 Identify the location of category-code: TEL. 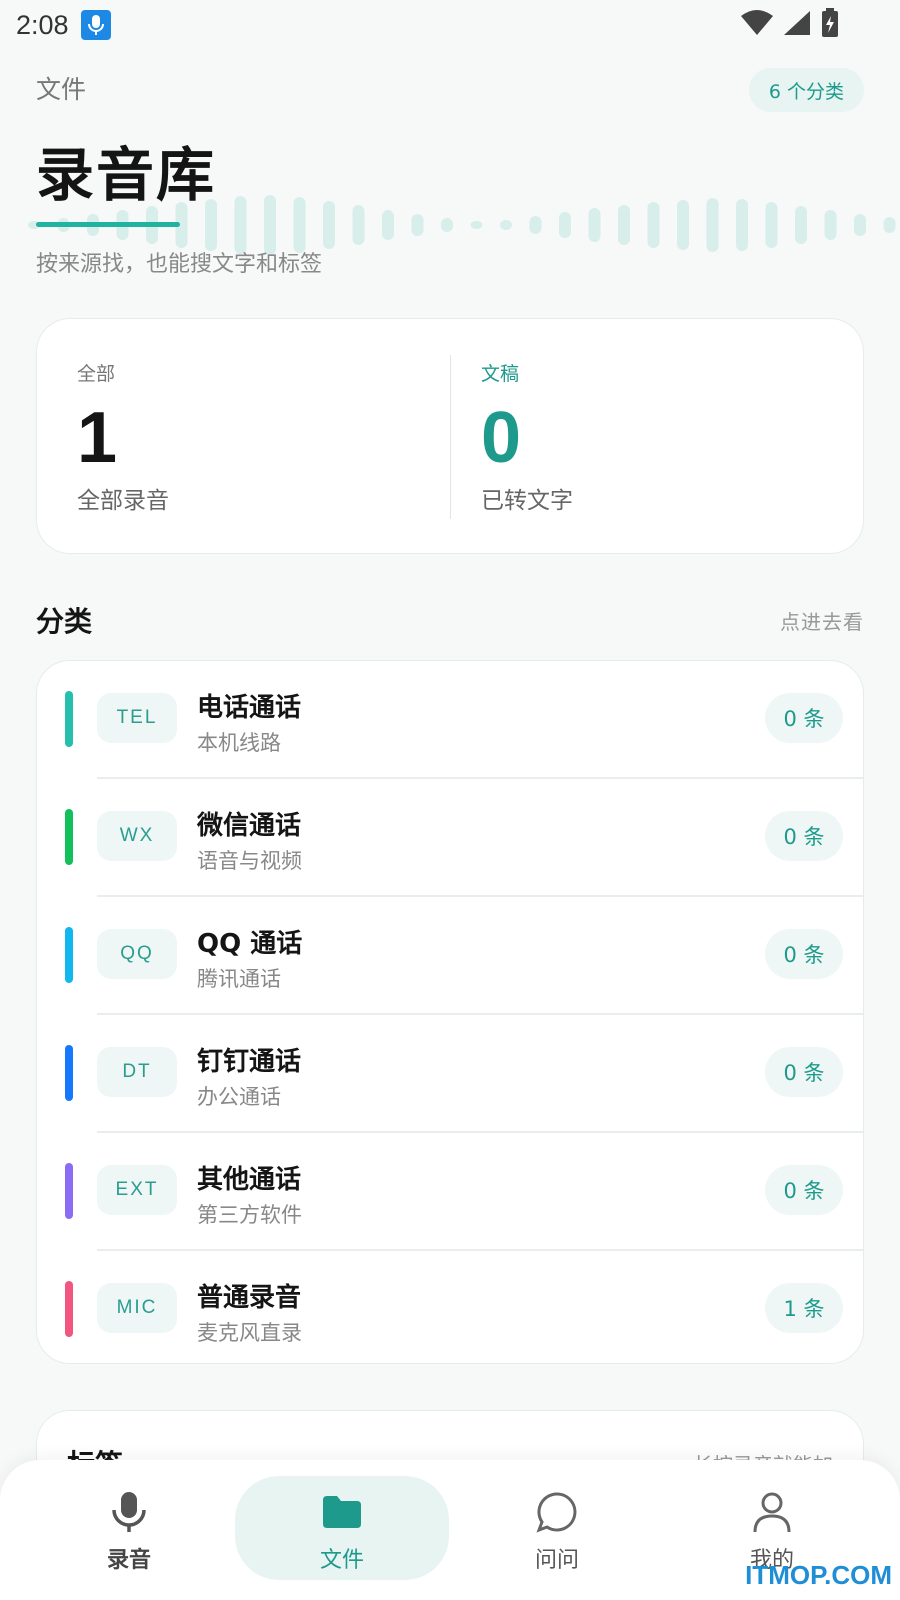
(137, 718).